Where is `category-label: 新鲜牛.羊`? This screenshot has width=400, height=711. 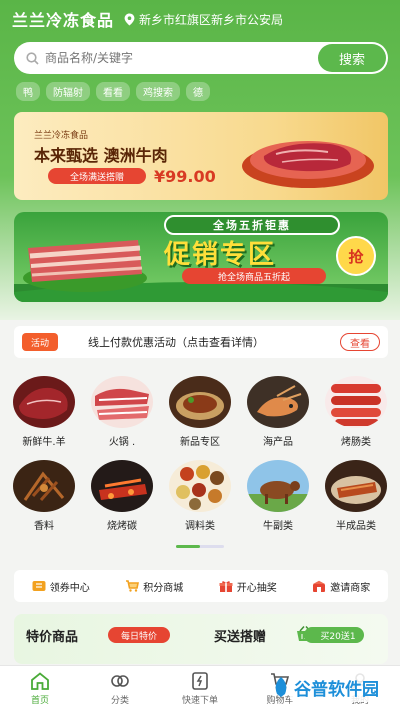
category-label: 新鲜牛.羊 is located at coordinates (44, 442).